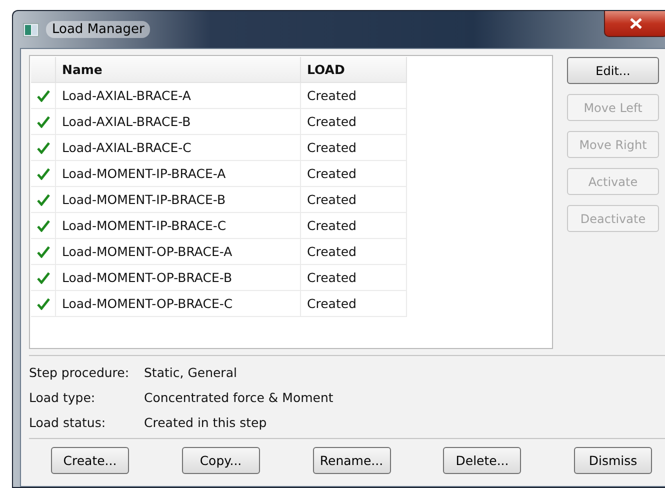 The height and width of the screenshot is (488, 665). Describe the element at coordinates (178, 122) in the screenshot. I see `table-cell: Load-AXIAL-BRACE-B` at that location.